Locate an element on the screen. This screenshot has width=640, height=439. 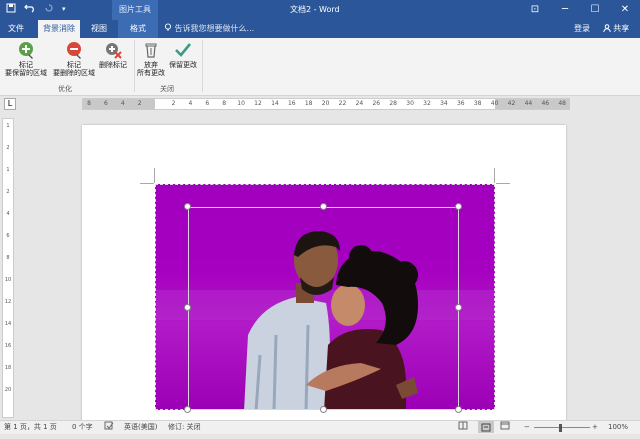
vruler-tick: 4 is located at coordinates (8, 214).